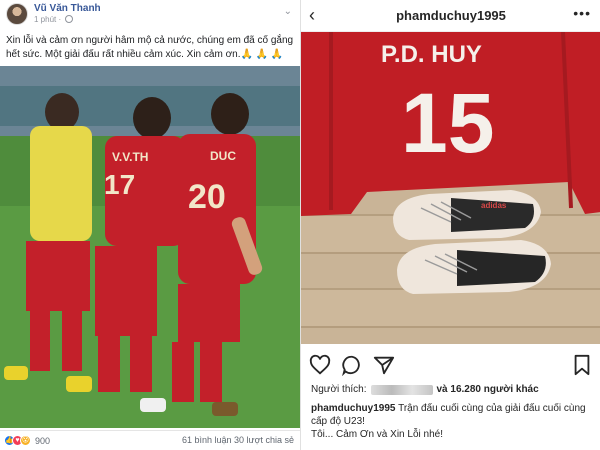 This screenshot has width=600, height=450. I want to click on post-timestamp: 1 phút ·, so click(54, 19).